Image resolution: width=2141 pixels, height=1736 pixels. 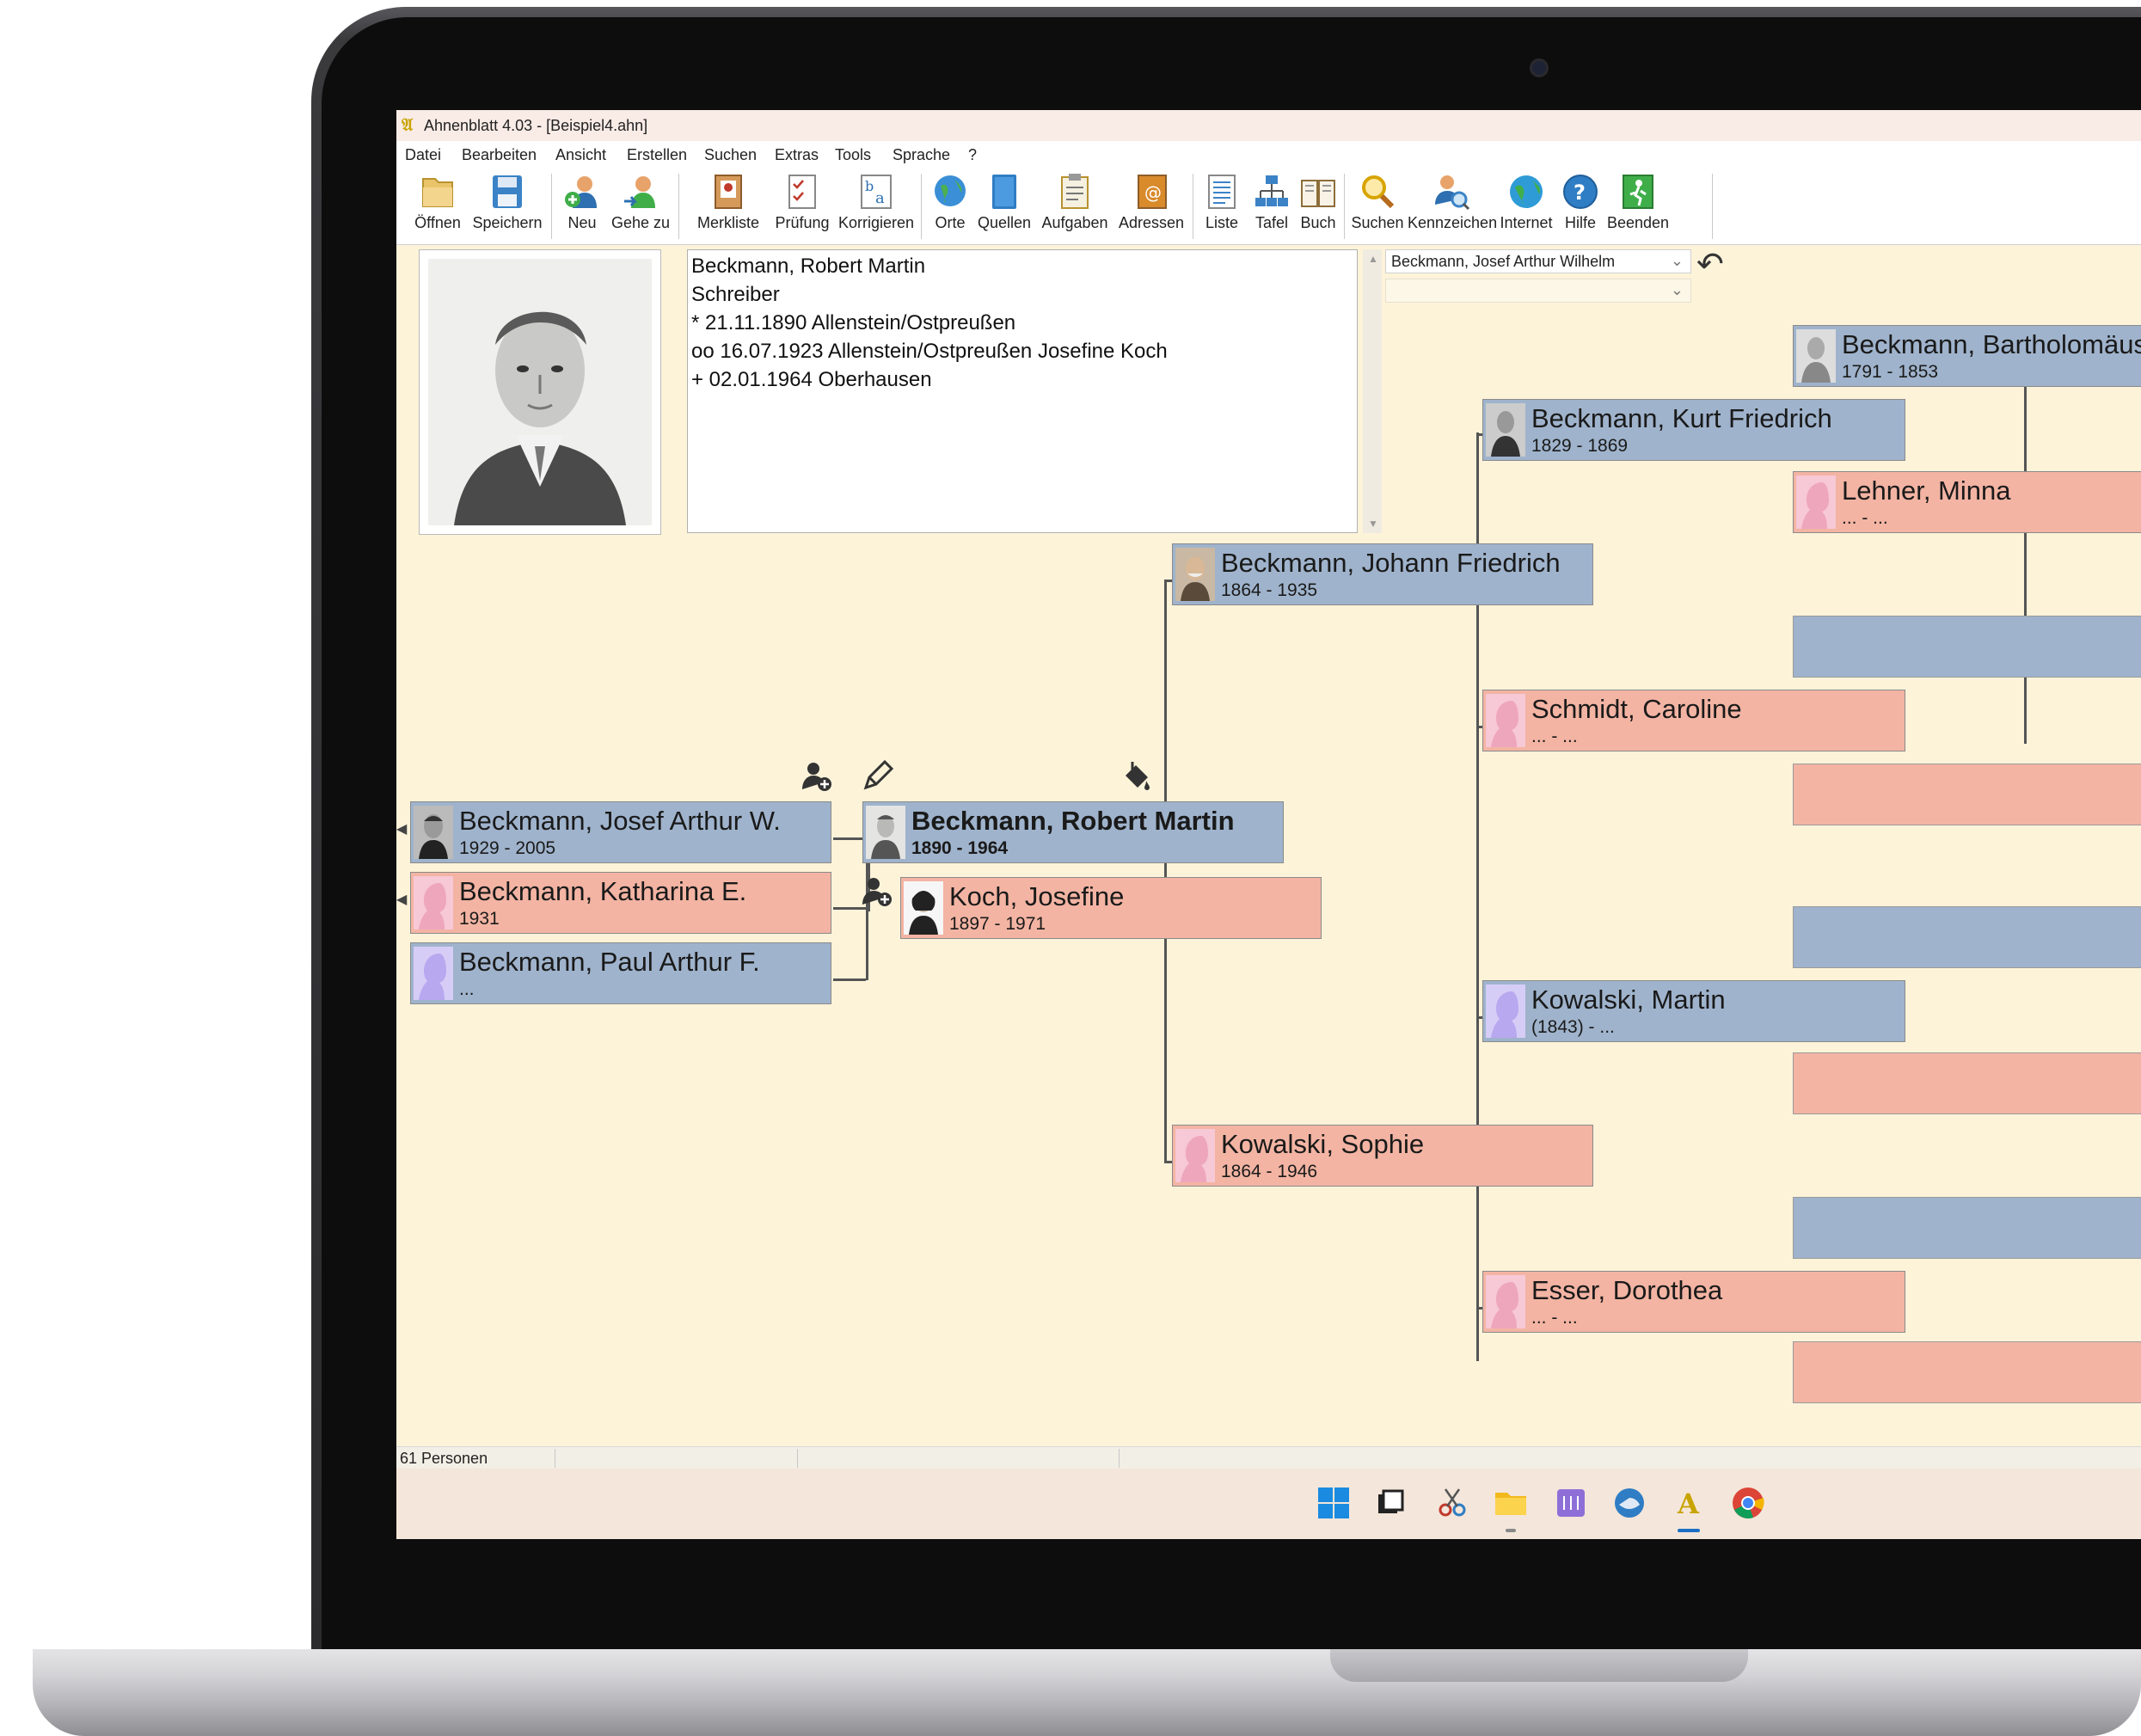 I want to click on active-indicator, so click(x=1689, y=1531).